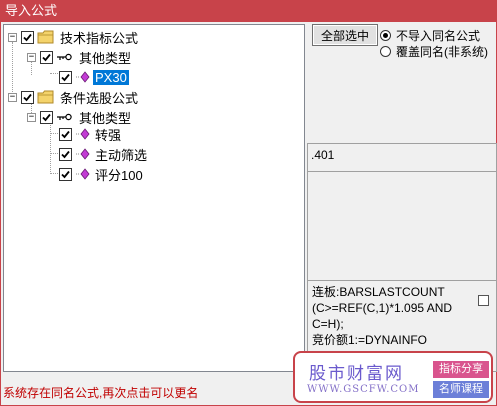 The width and height of the screenshot is (497, 406). I want to click on radio-no-import-duplicates: 不导入同名公式, so click(430, 35).